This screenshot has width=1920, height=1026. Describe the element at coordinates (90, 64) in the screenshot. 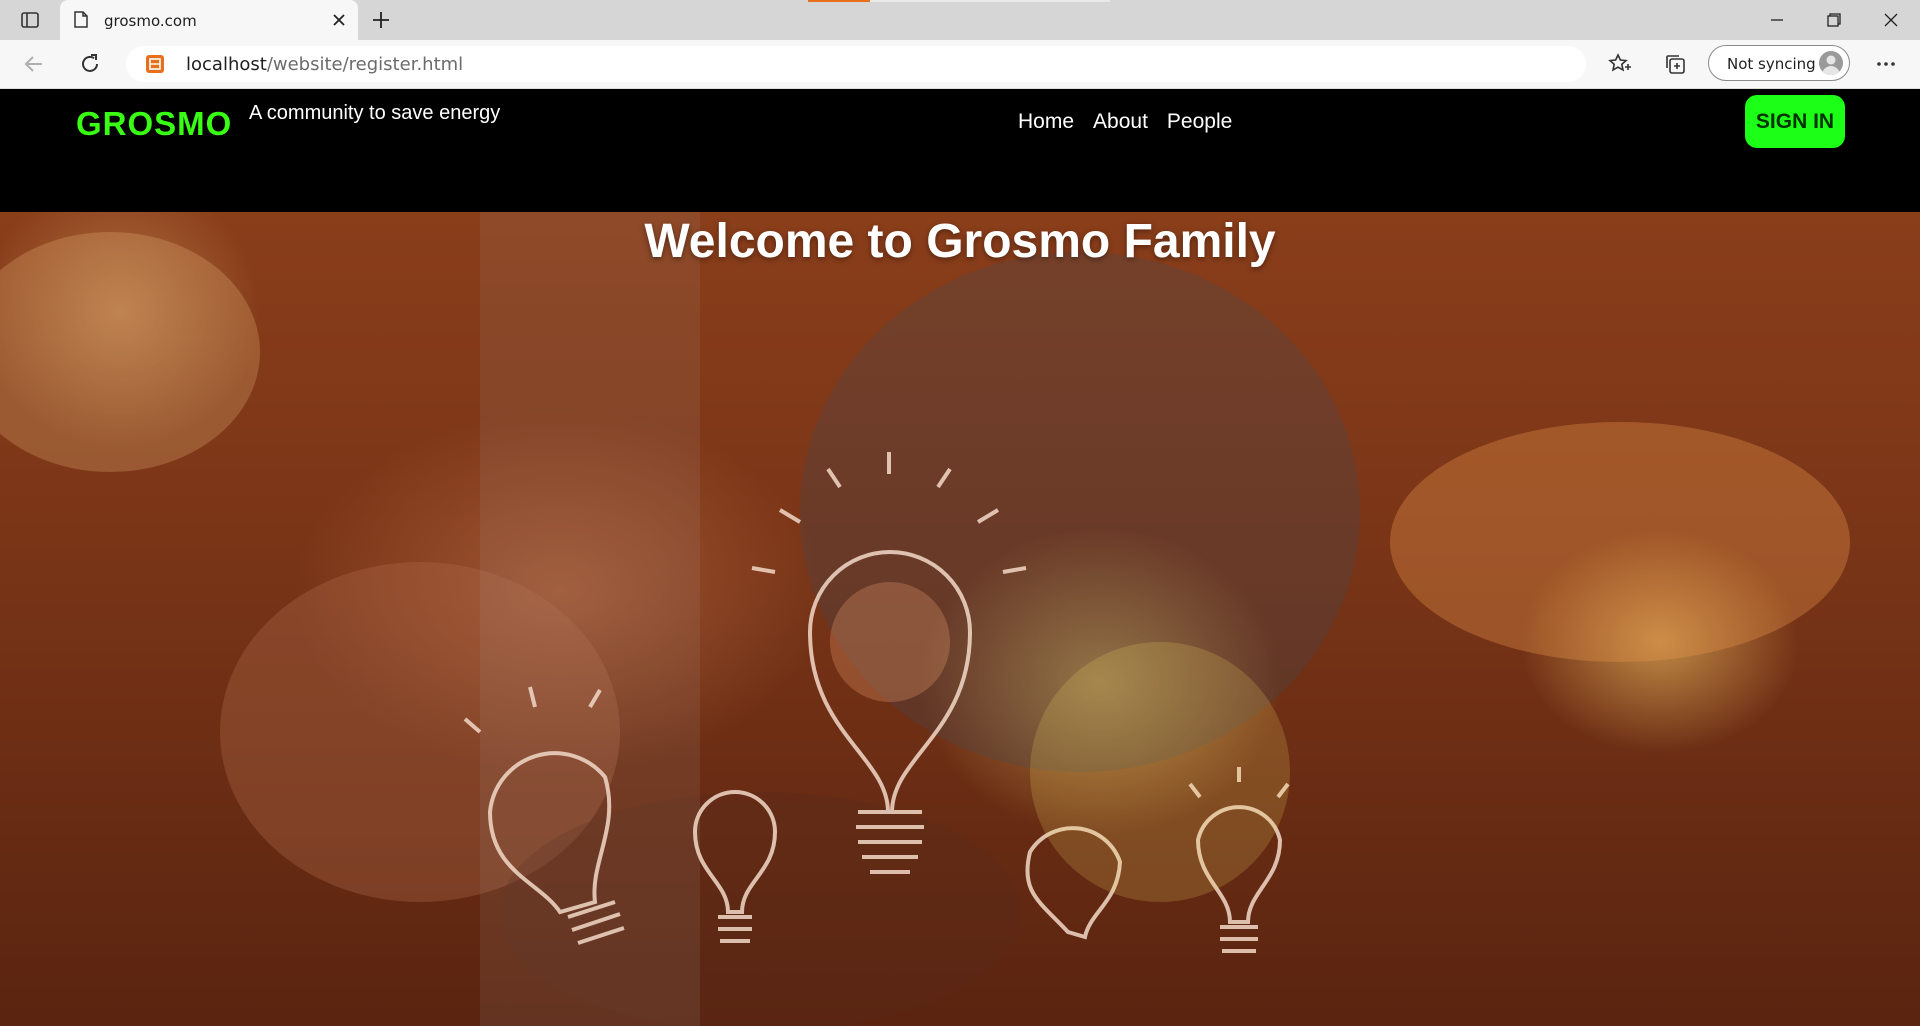

I see `refresh-icon` at that location.